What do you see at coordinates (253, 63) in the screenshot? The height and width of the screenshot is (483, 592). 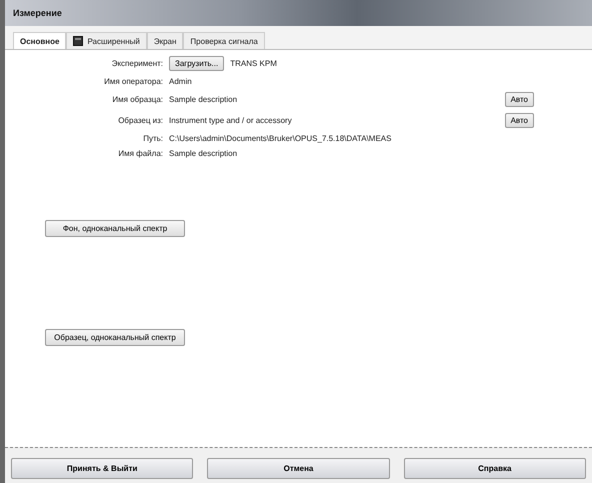 I see `experiment-name: TRANS KPM` at bounding box center [253, 63].